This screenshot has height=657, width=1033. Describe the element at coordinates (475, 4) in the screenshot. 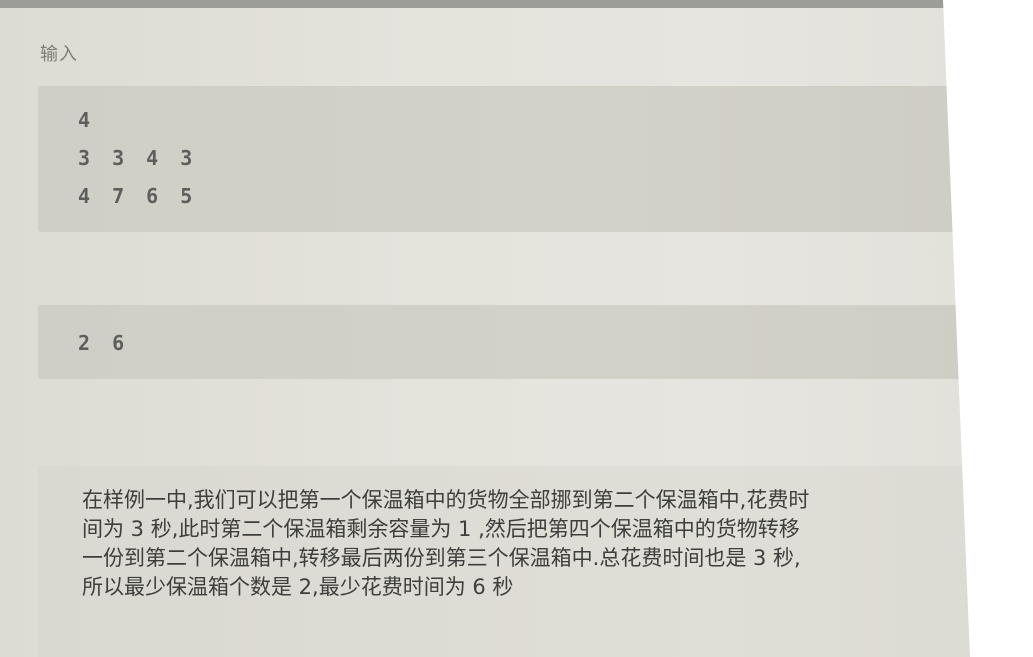

I see `top-divider` at that location.